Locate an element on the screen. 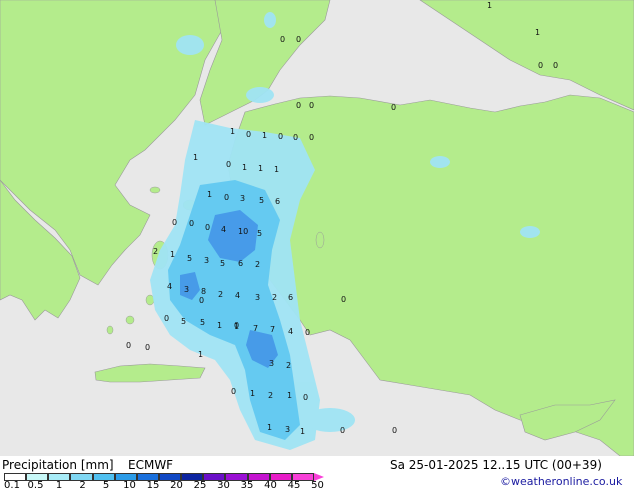 Image resolution: width=634 pixels, height=491 pixels. legend-tick-label: 0.1 is located at coordinates (12, 485).